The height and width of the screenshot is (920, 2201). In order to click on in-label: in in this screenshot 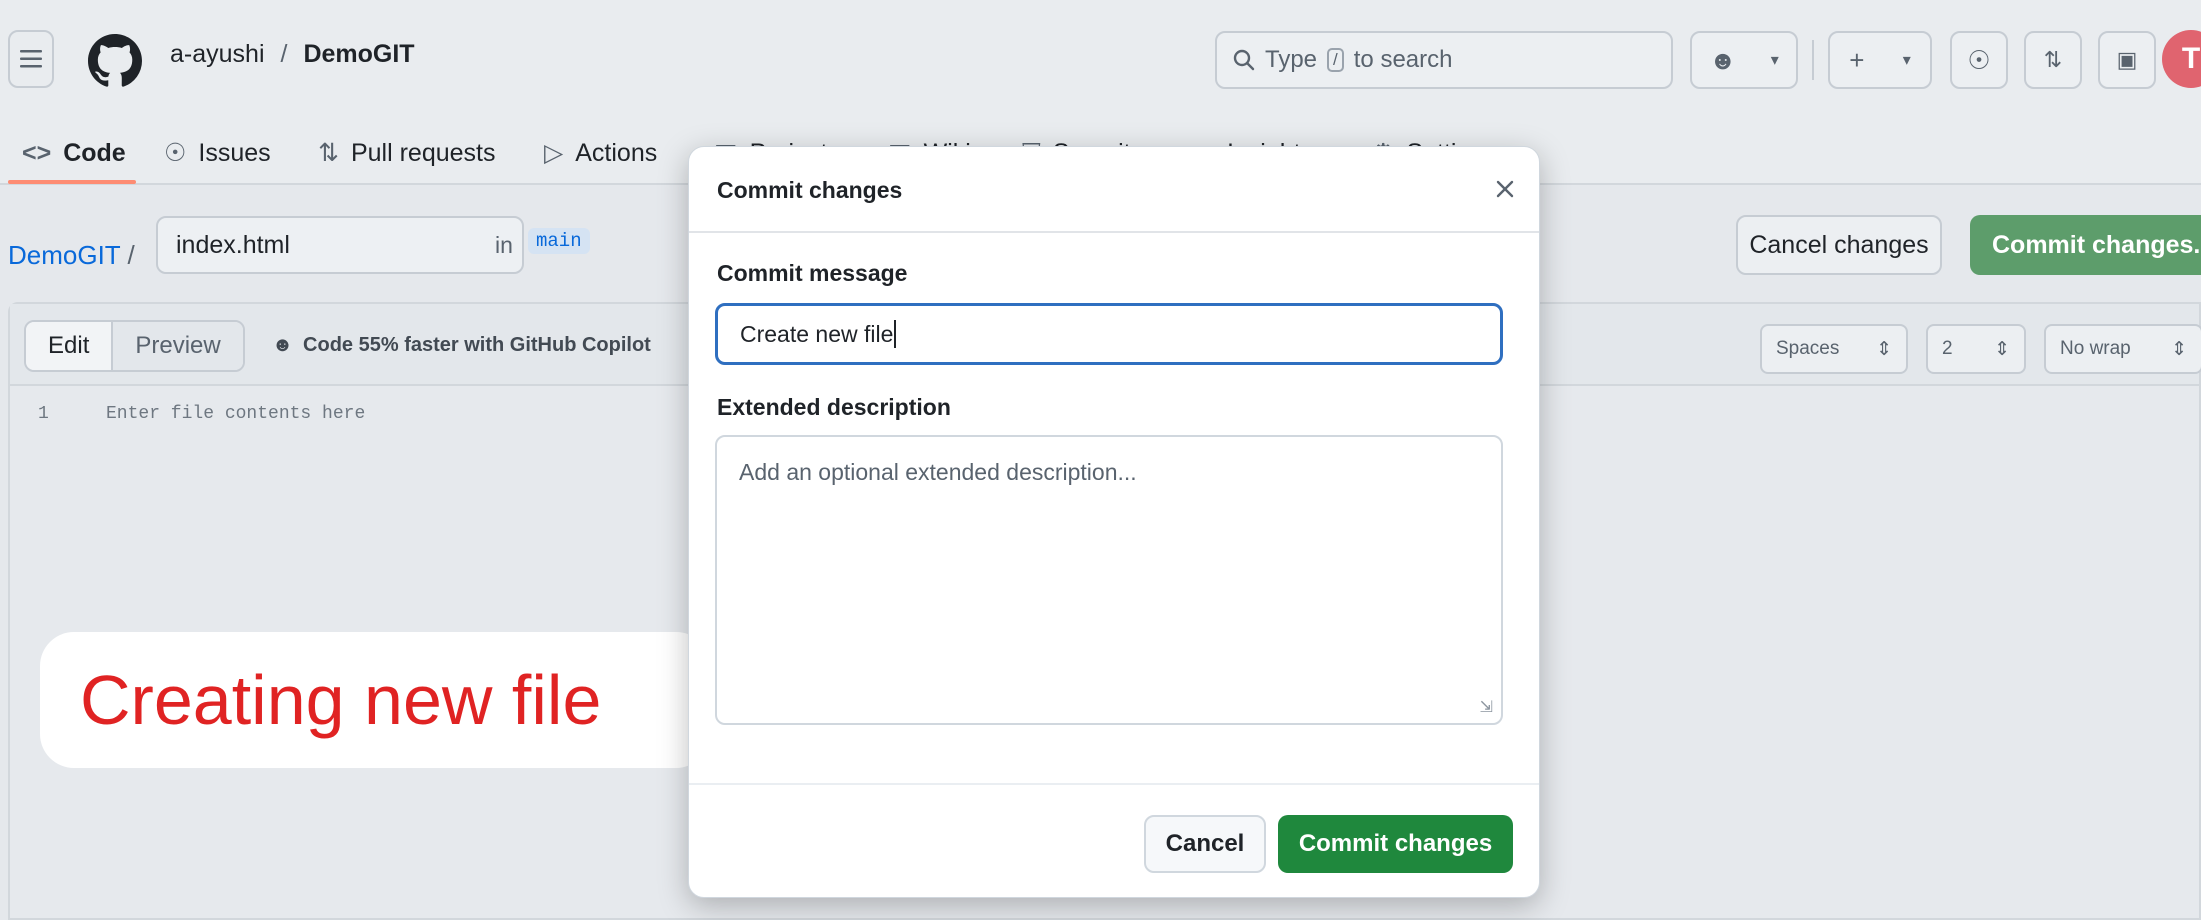, I will do `click(504, 245)`.